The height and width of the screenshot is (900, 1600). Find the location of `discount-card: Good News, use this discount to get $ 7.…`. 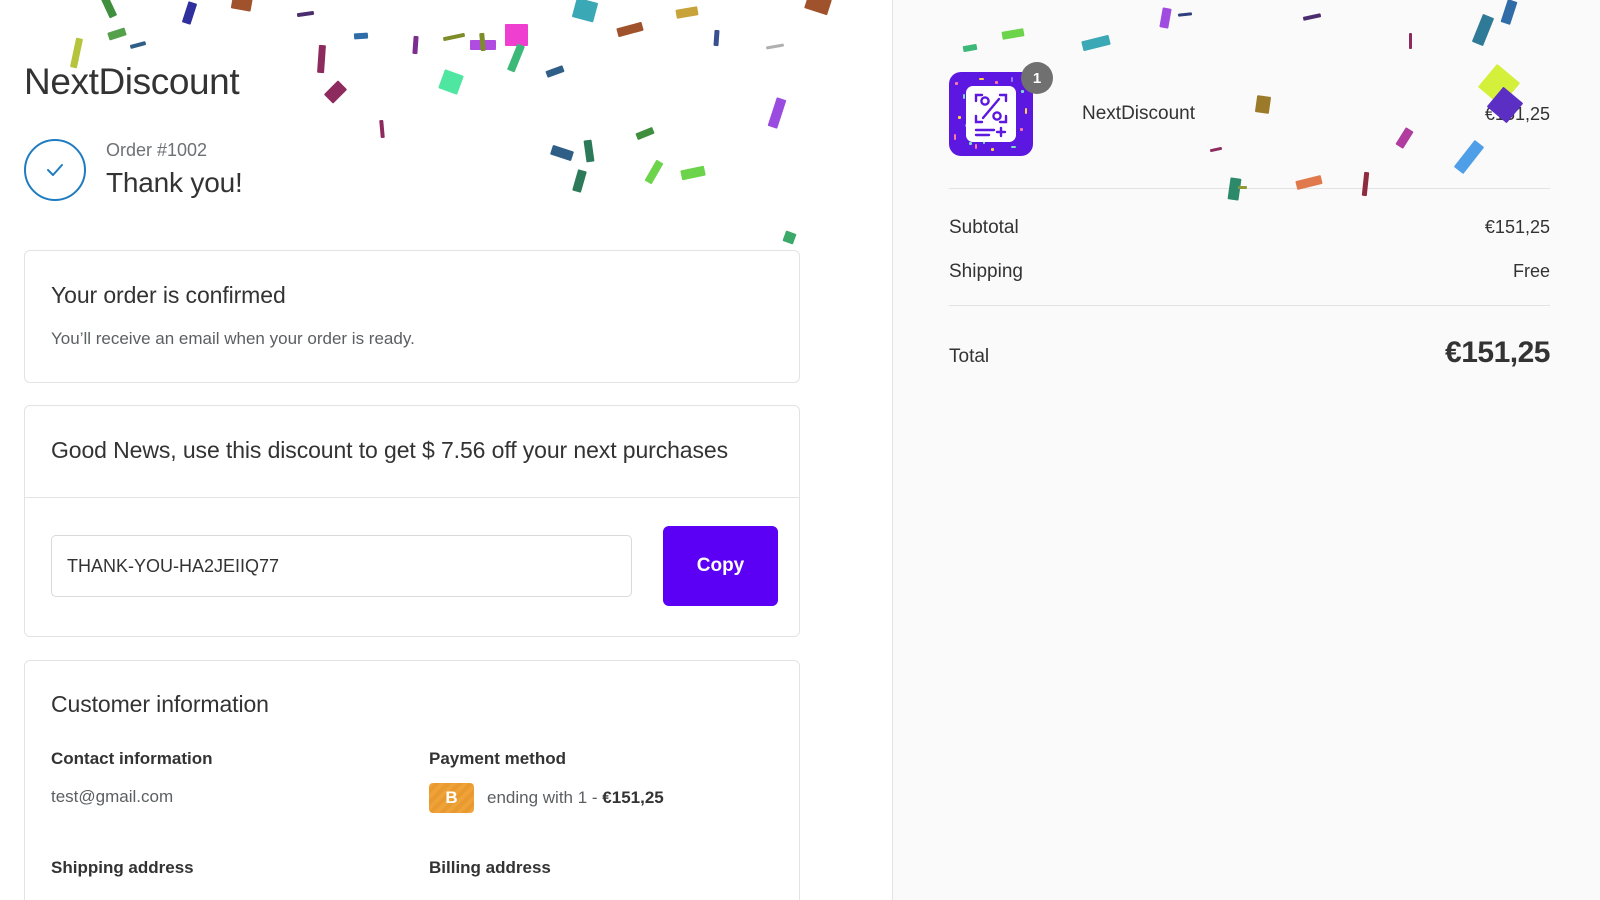

discount-card: Good News, use this discount to get $ 7.… is located at coordinates (412, 521).